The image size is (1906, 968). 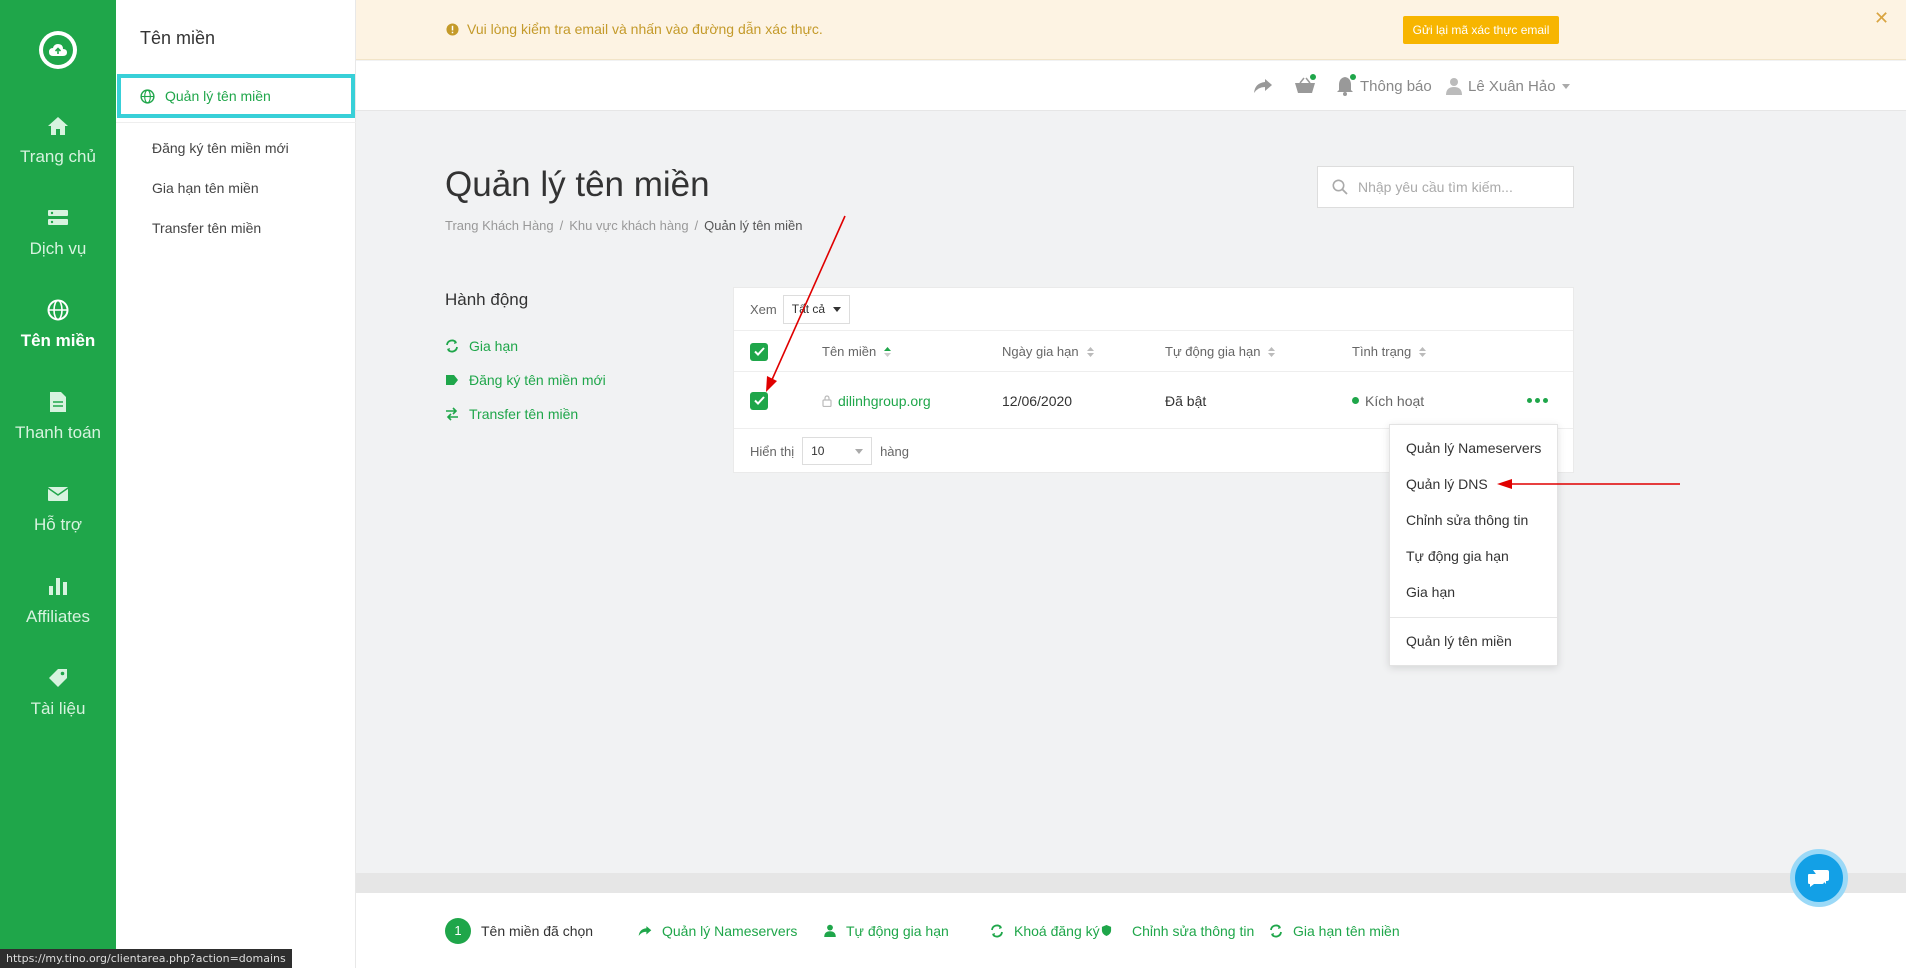 What do you see at coordinates (1186, 400) in the screenshot?
I see `auto-renew-cell: Đã bật` at bounding box center [1186, 400].